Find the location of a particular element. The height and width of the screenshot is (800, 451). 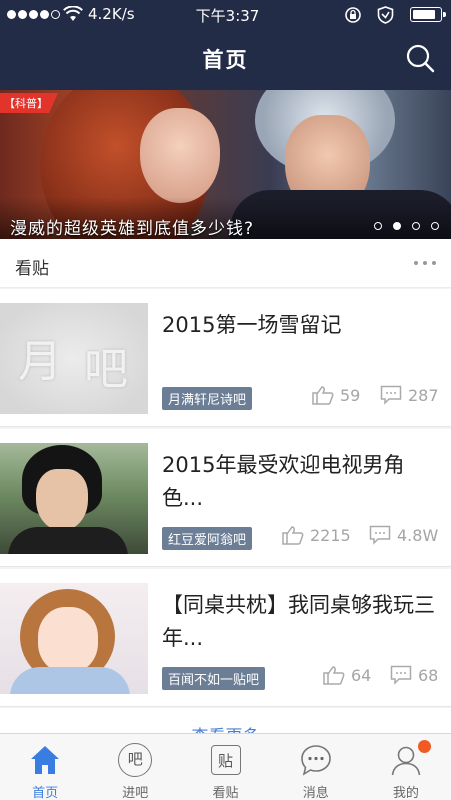

tab-label: 消息 is located at coordinates (315, 793).